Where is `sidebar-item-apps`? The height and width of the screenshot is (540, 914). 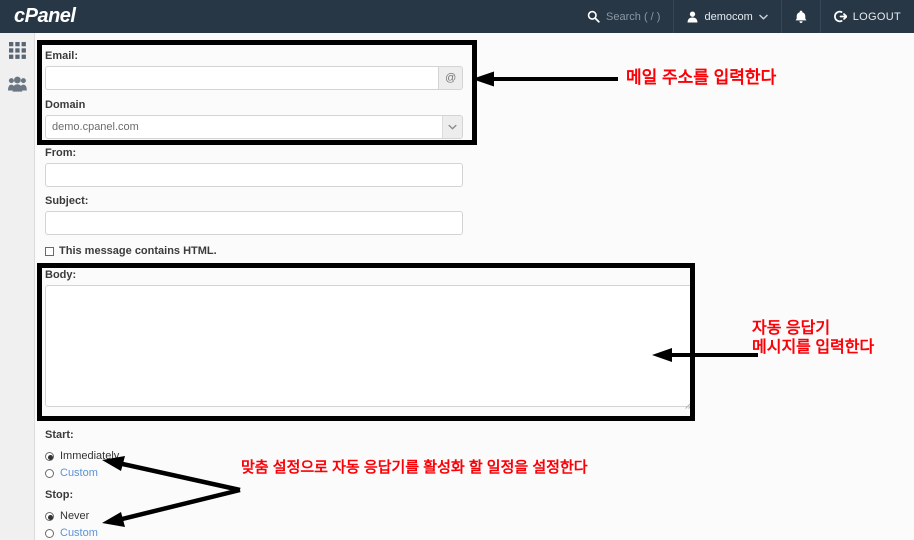
sidebar-item-apps is located at coordinates (17, 50).